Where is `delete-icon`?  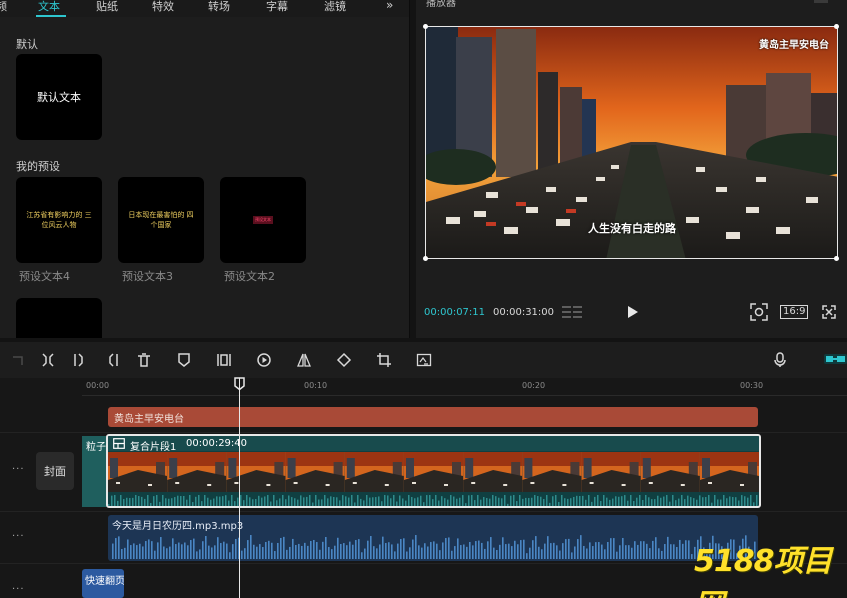 delete-icon is located at coordinates (144, 360).